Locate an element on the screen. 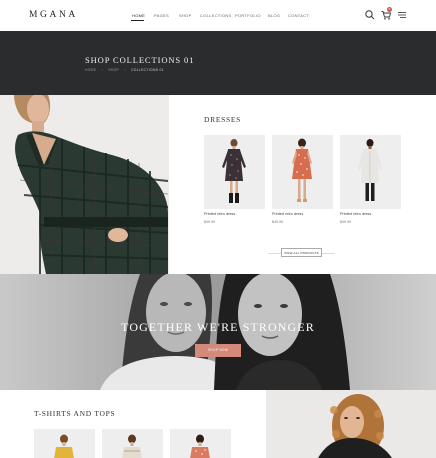  banner-headline: TOGETHER WE'RE STRONGER is located at coordinates (218, 327).